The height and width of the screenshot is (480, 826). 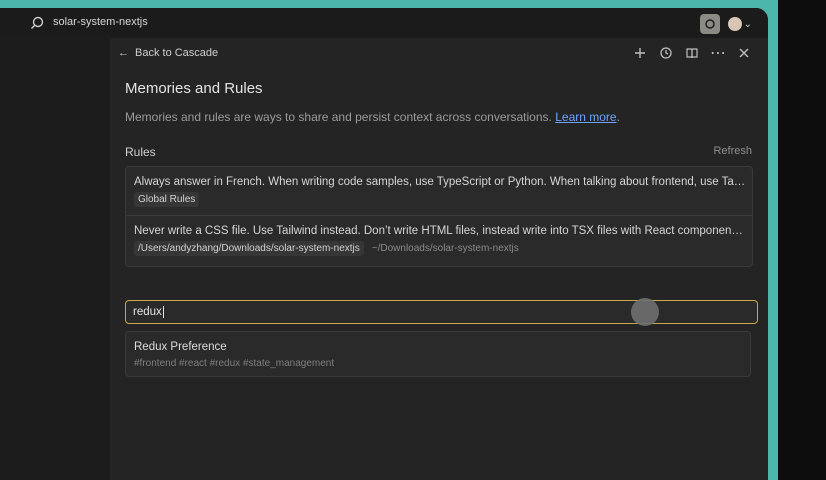 I want to click on back-button: ← Back to Cascade, so click(x=168, y=53).